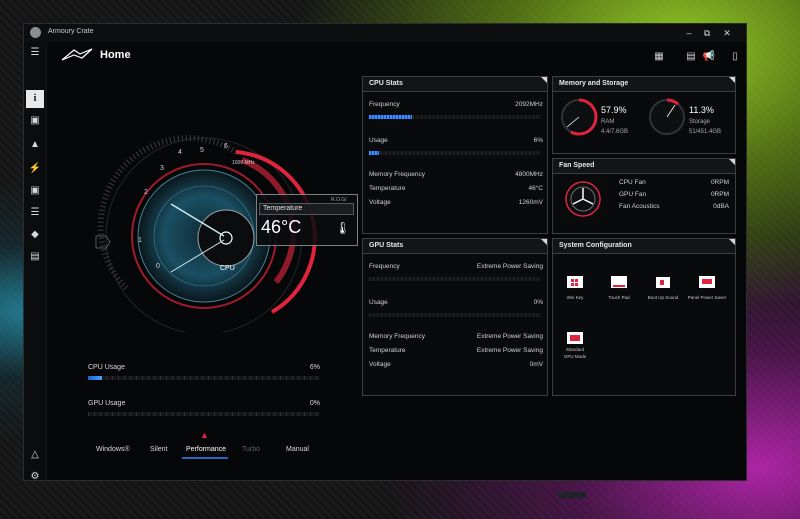  I want to click on rog-logo-icon, so click(77, 54).